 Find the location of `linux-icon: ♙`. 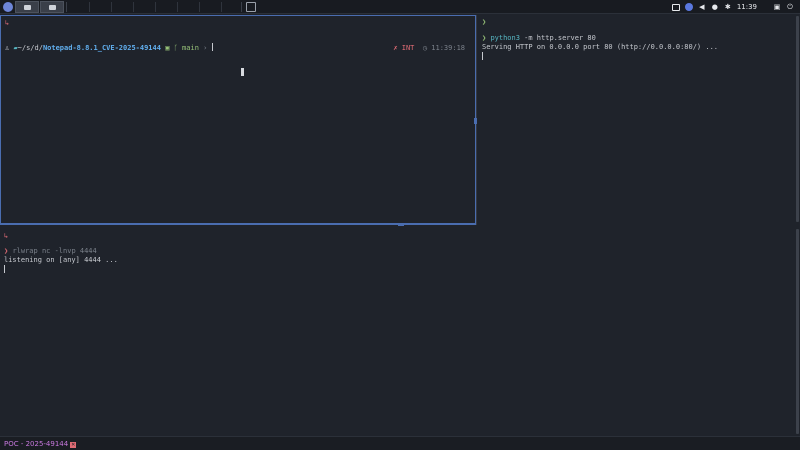

linux-icon: ♙ is located at coordinates (7, 48).